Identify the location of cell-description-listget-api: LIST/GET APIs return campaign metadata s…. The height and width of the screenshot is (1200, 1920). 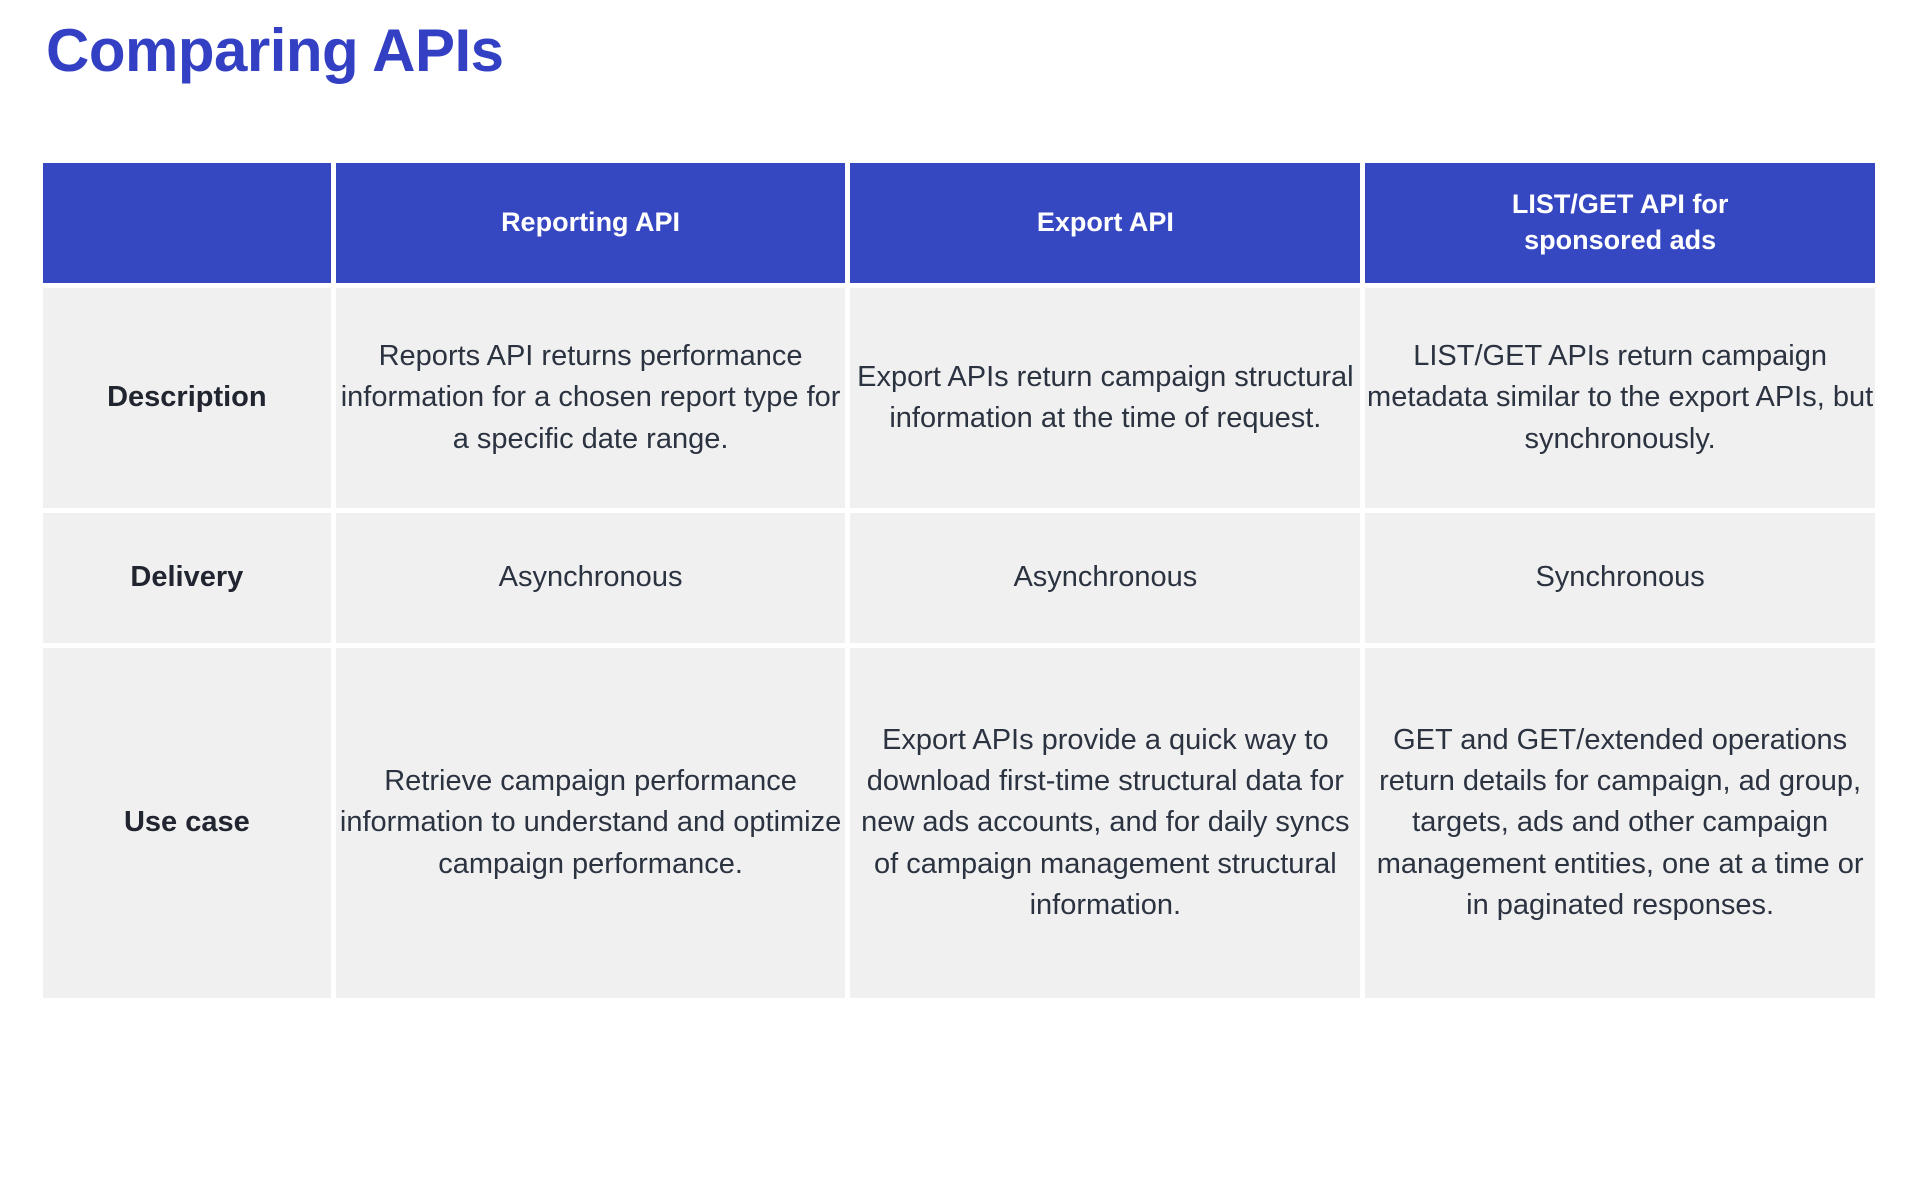
(1620, 398).